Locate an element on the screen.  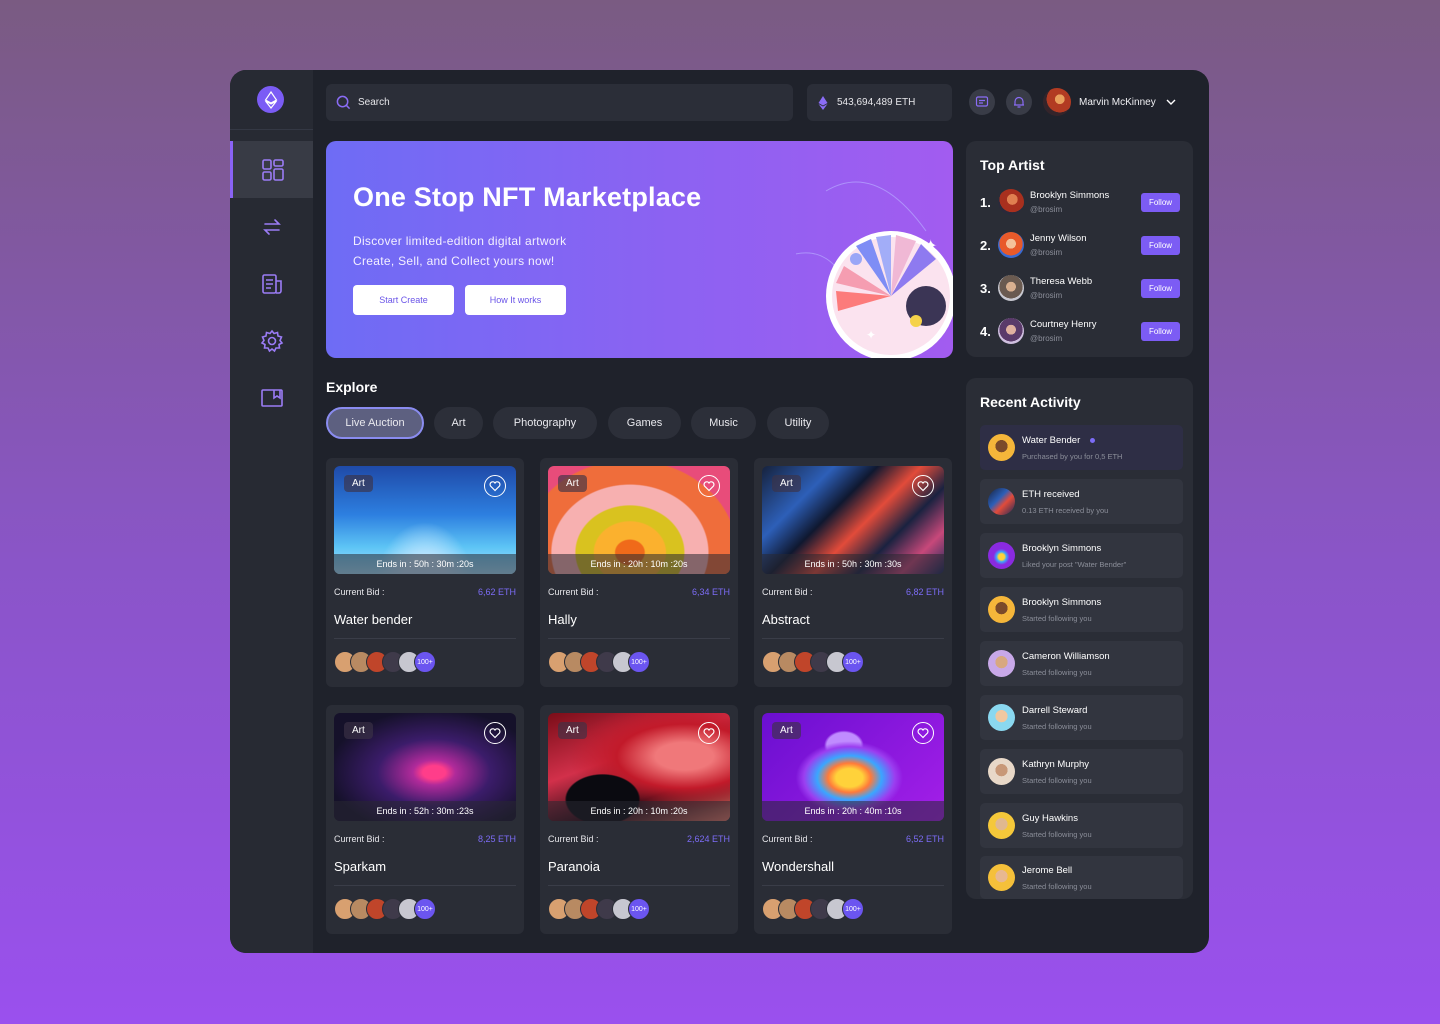
messages-button is located at coordinates (982, 102).